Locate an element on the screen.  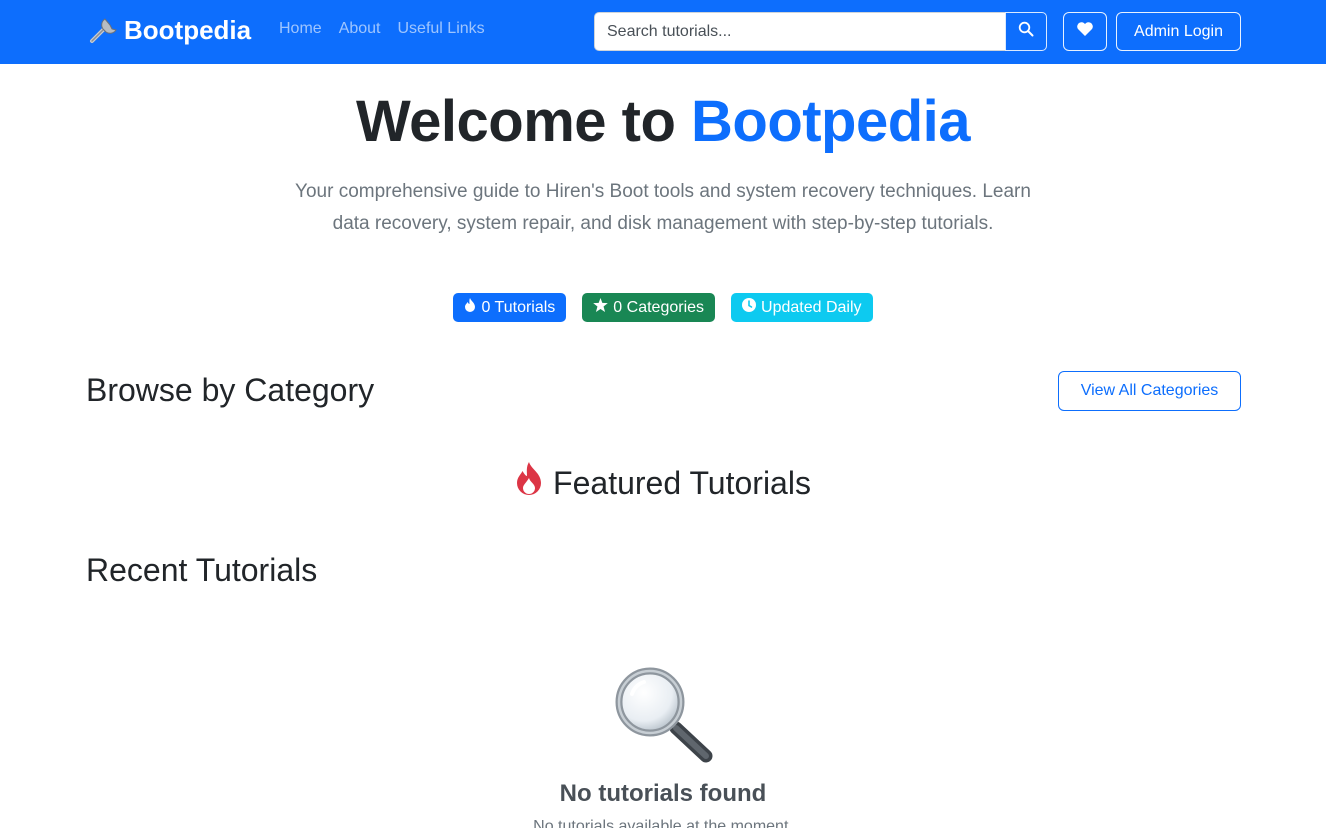
search-icon is located at coordinates (1026, 31).